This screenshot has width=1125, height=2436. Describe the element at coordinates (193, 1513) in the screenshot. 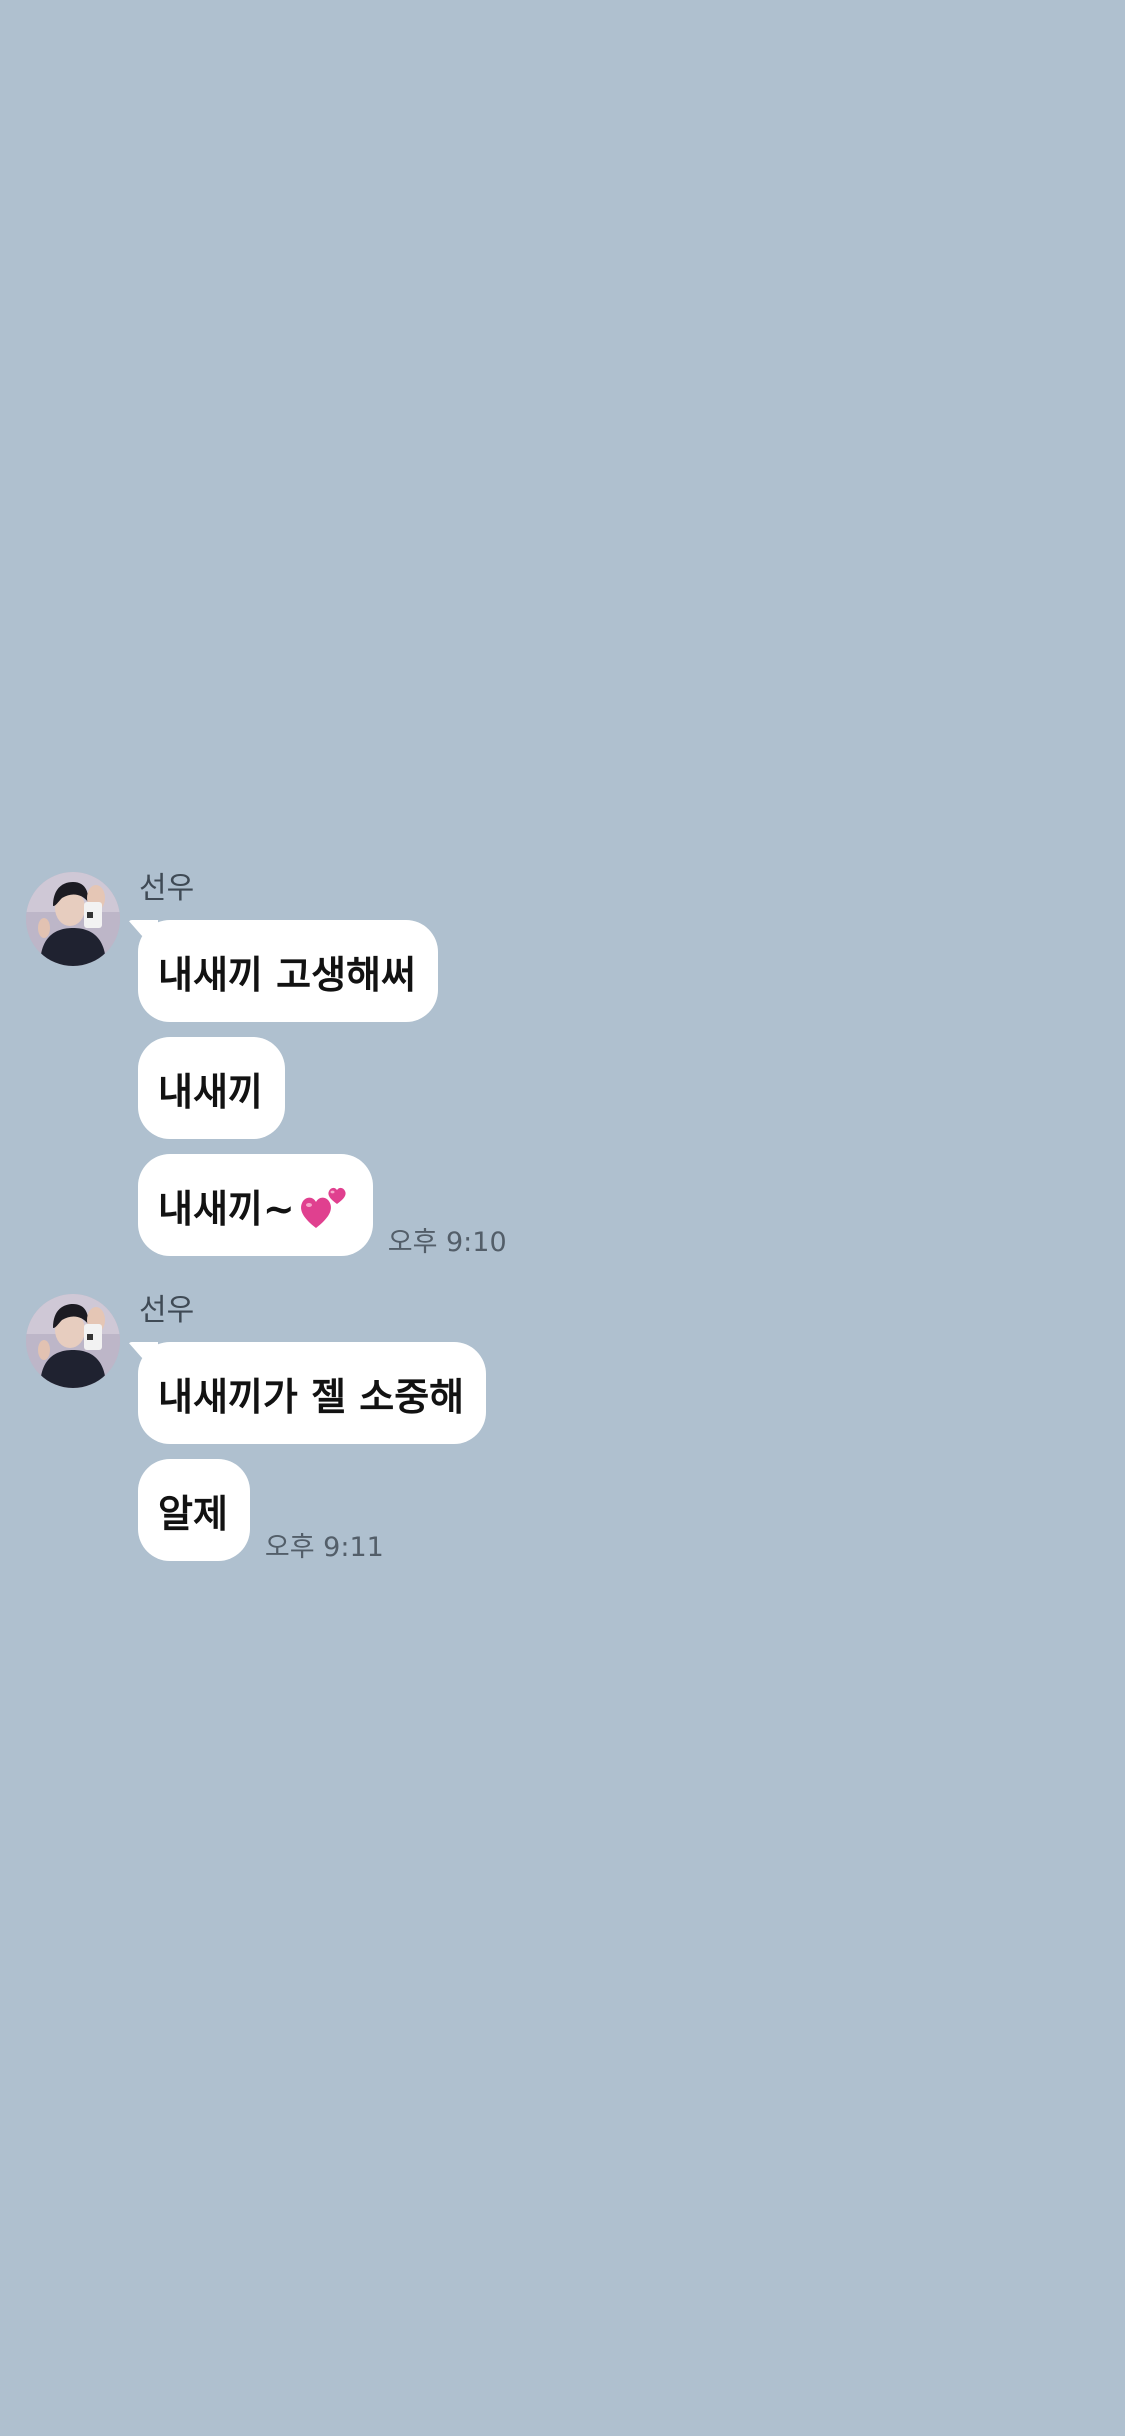

I see `message-text: 알제` at that location.